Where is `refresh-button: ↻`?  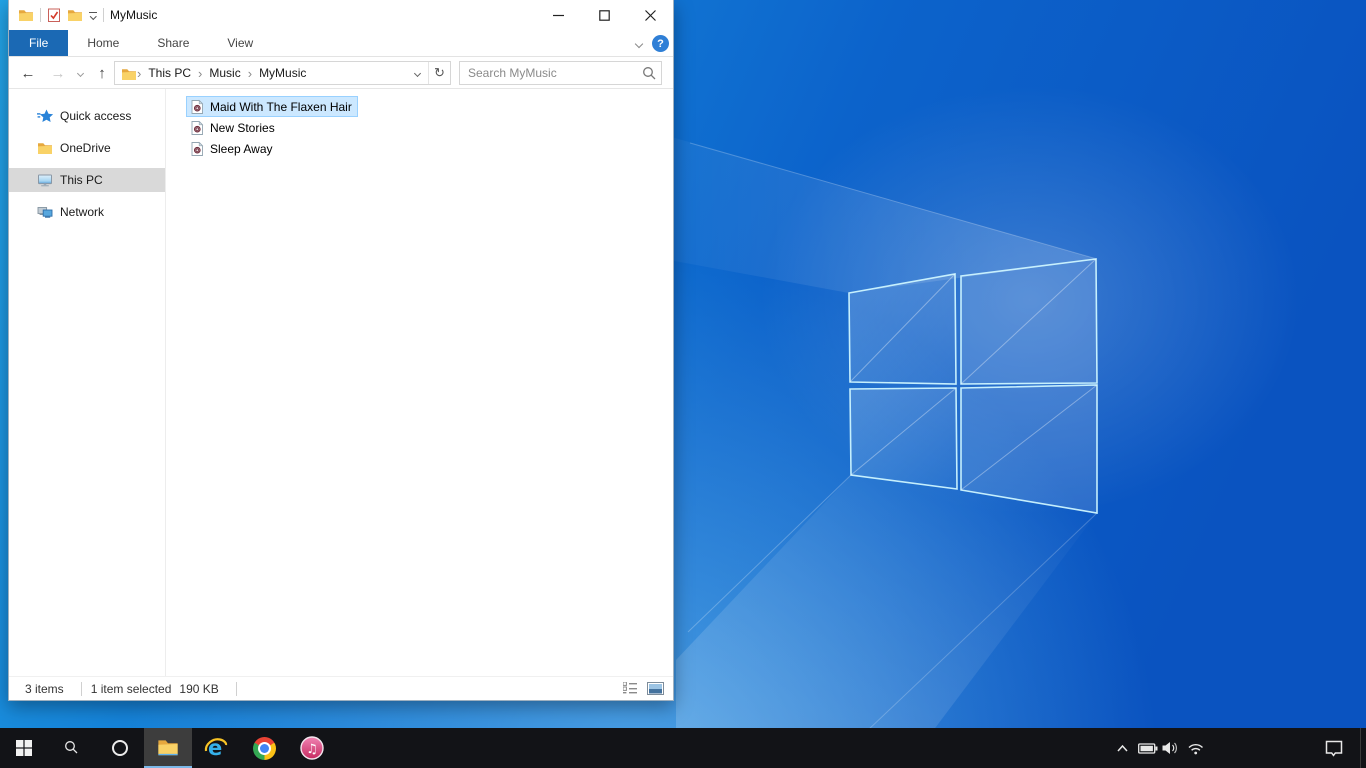
refresh-button: ↻ is located at coordinates (439, 73).